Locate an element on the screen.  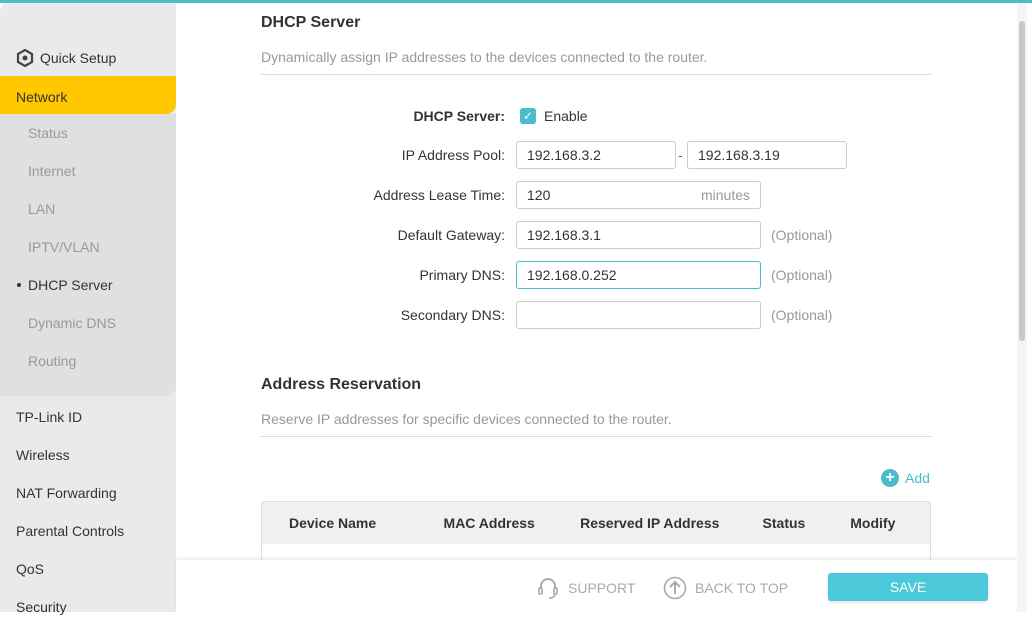
secondary-dns-label: Secondary DNS: is located at coordinates (452, 315).